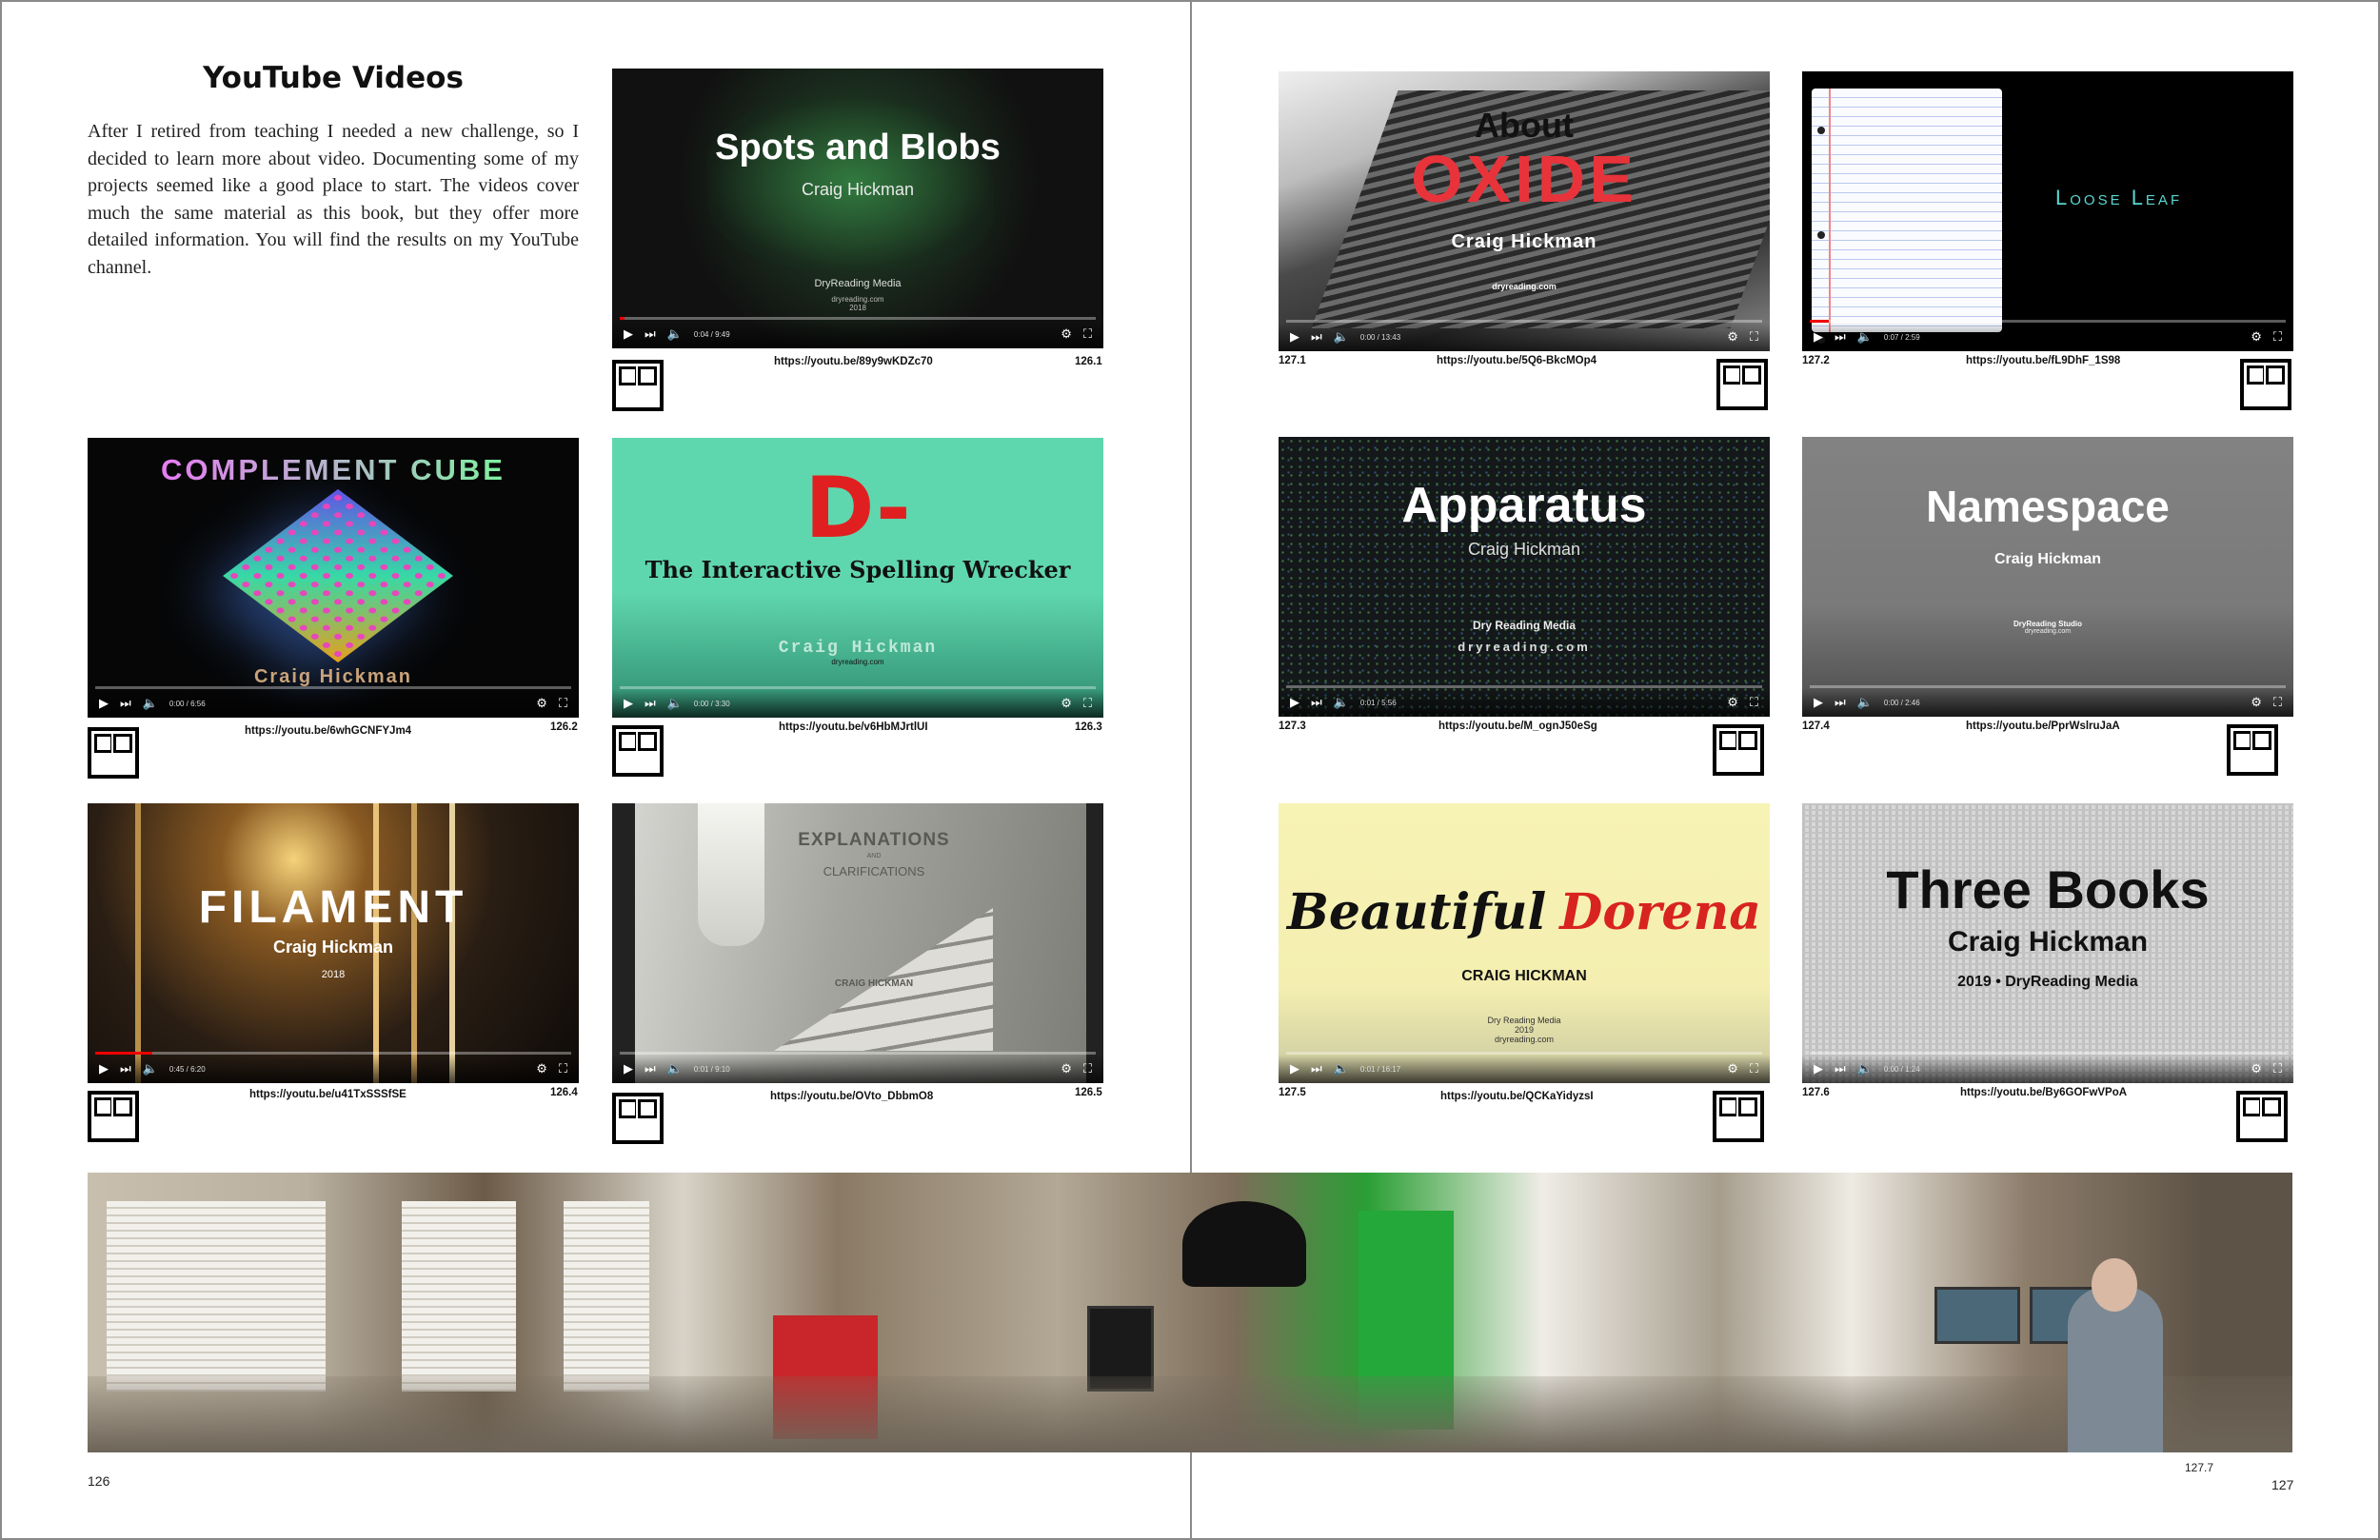  I want to click on video-footer: DryReading Media, so click(858, 283).